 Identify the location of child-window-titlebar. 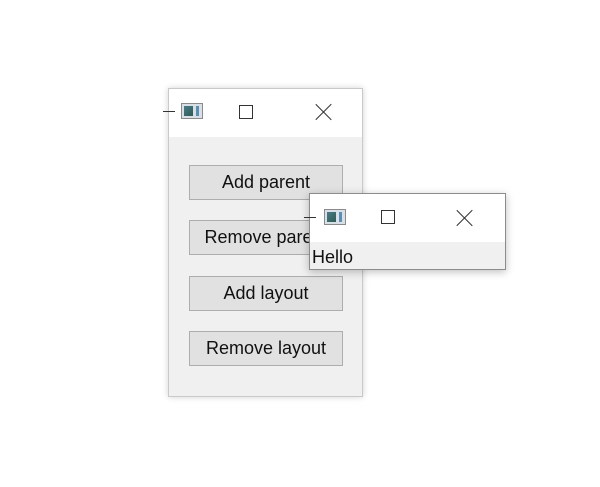
(404, 218).